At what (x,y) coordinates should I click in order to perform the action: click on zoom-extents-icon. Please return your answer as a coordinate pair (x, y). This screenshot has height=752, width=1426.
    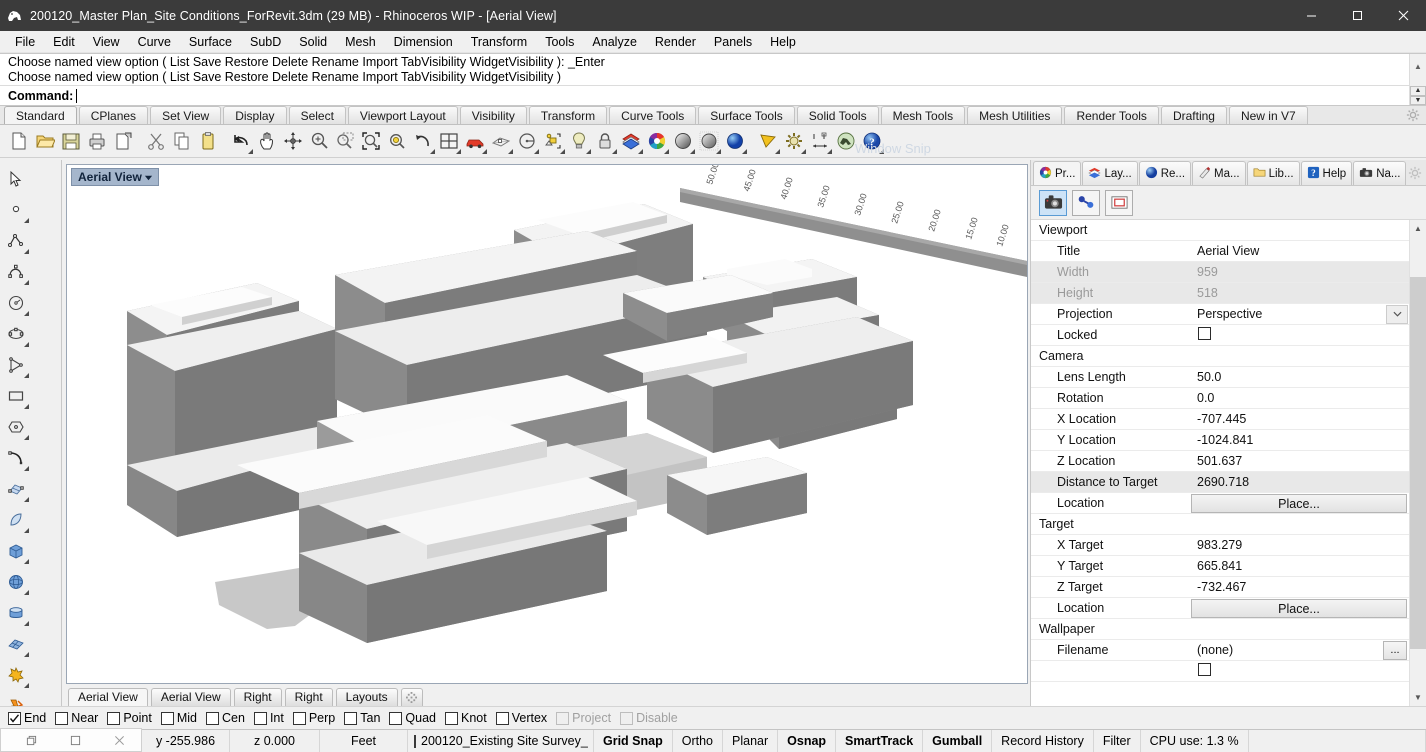
    Looking at the image, I should click on (371, 141).